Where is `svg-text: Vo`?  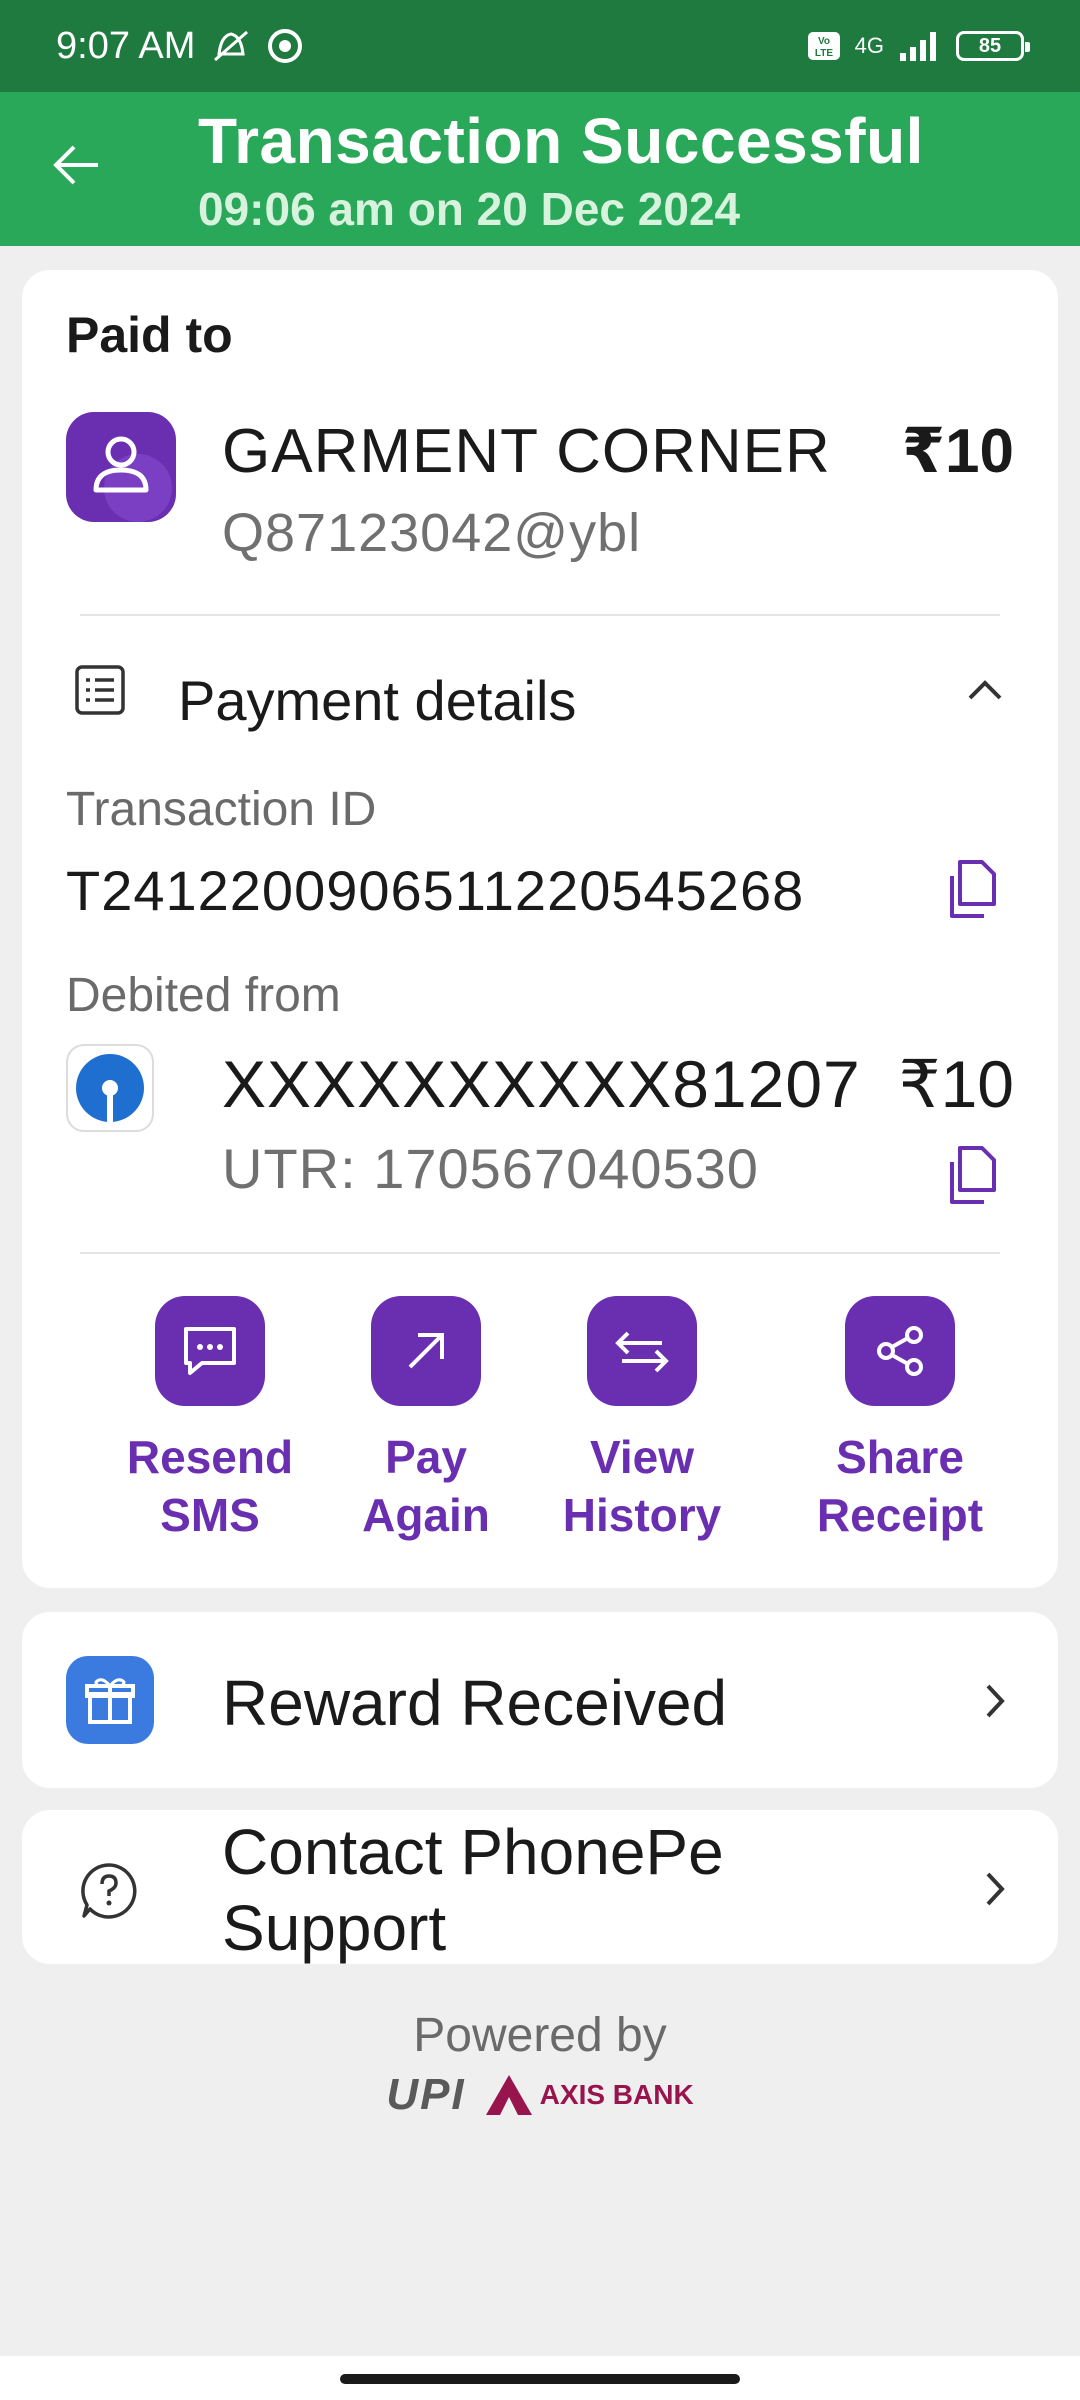
svg-text: Vo is located at coordinates (824, 41).